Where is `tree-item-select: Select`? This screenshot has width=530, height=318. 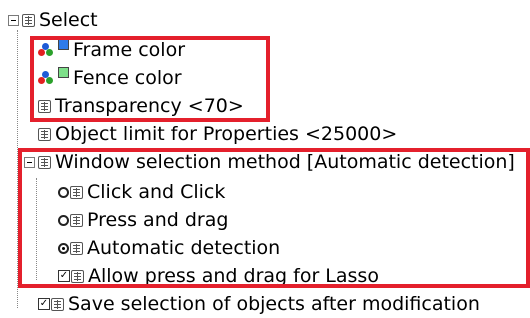 tree-item-select: Select is located at coordinates (53, 20).